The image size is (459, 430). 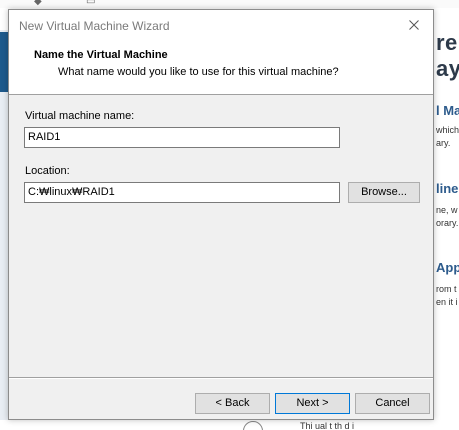 What do you see at coordinates (447, 188) in the screenshot?
I see `background-section-title: line` at bounding box center [447, 188].